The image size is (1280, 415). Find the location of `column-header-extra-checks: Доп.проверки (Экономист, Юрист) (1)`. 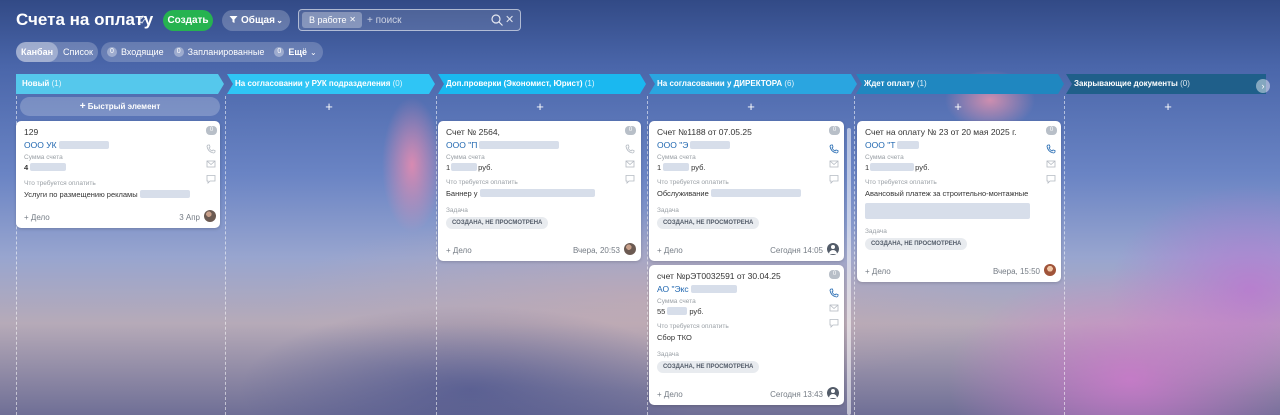

column-header-extra-checks: Доп.проверки (Экономист, Юрист) (1) is located at coordinates (538, 84).